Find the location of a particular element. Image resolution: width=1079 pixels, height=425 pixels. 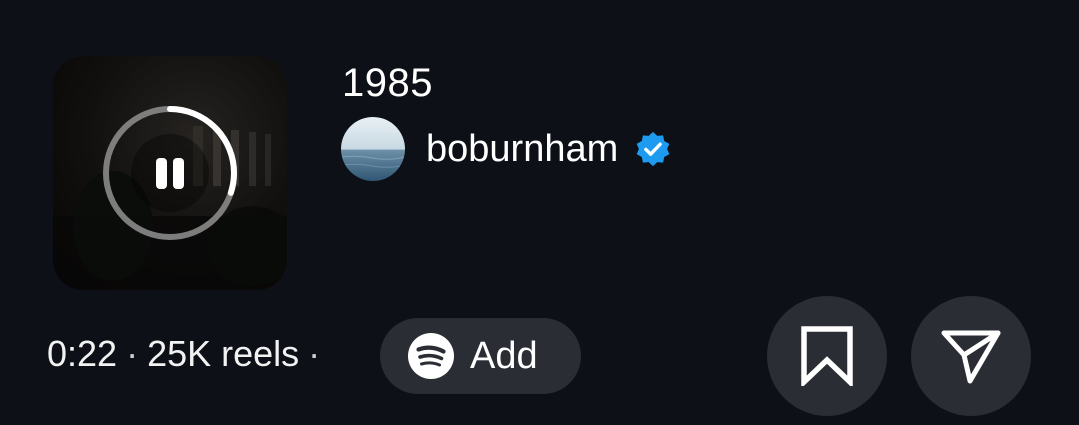

artist-avatar is located at coordinates (373, 149).